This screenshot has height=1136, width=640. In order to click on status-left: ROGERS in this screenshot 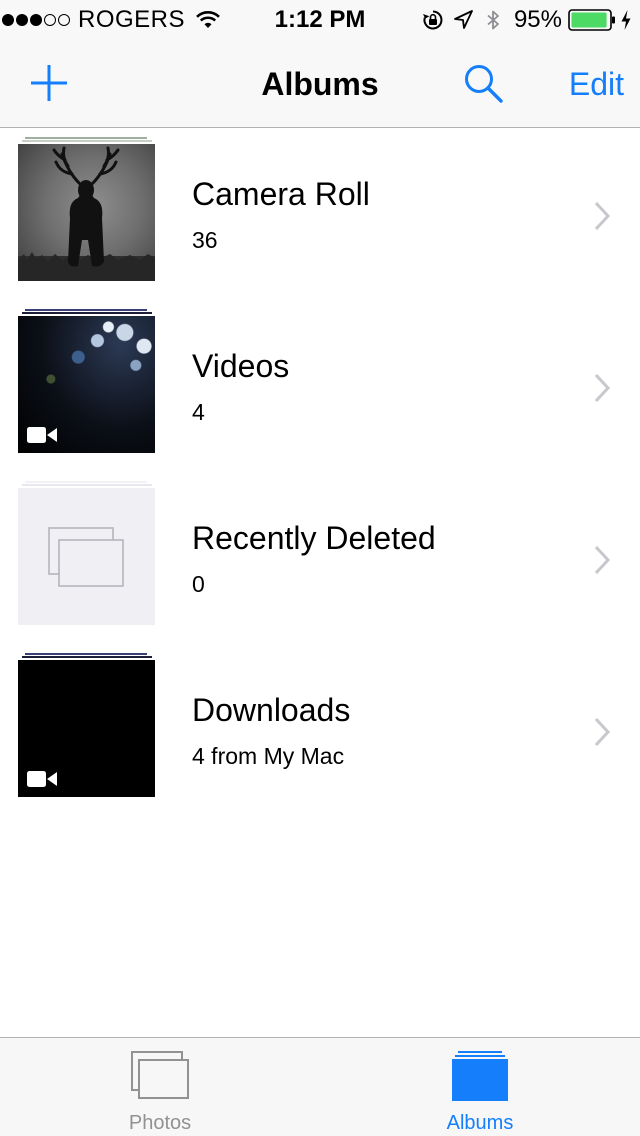, I will do `click(110, 20)`.